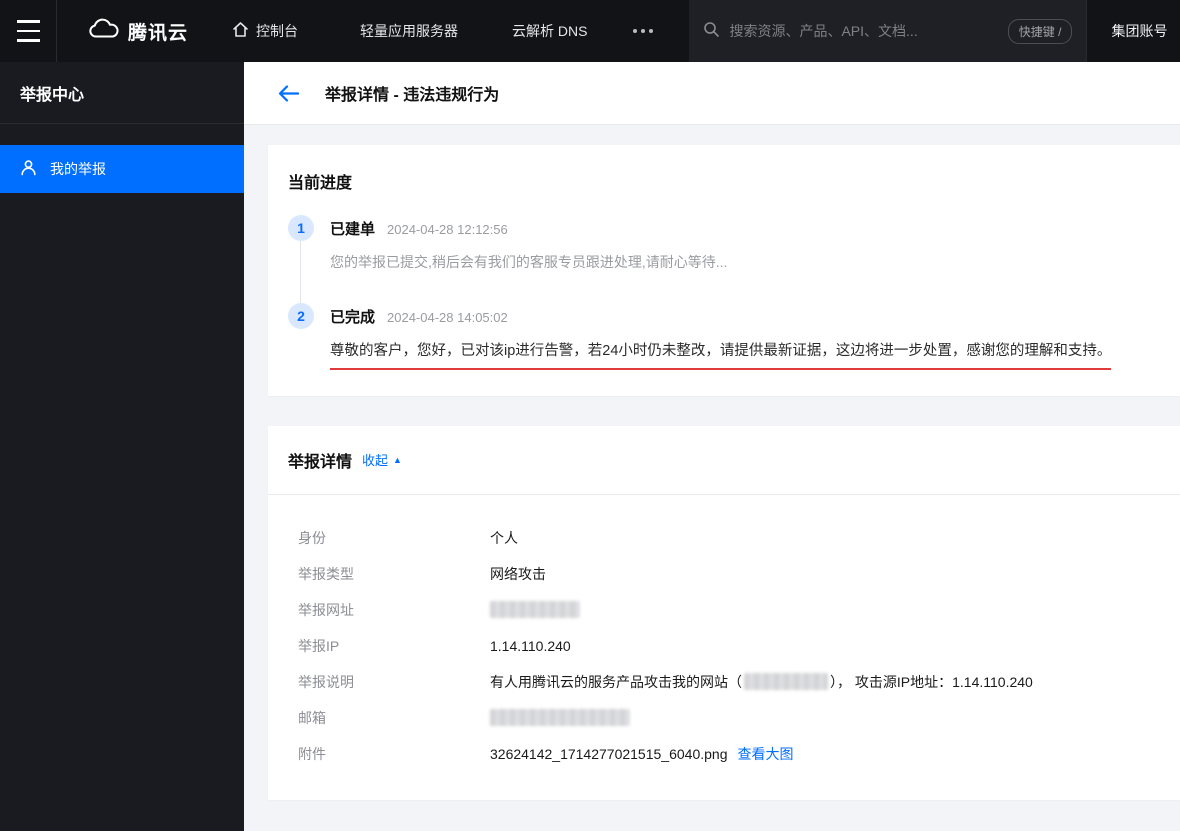  Describe the element at coordinates (301, 315) in the screenshot. I see `step-number-badge: 2` at that location.